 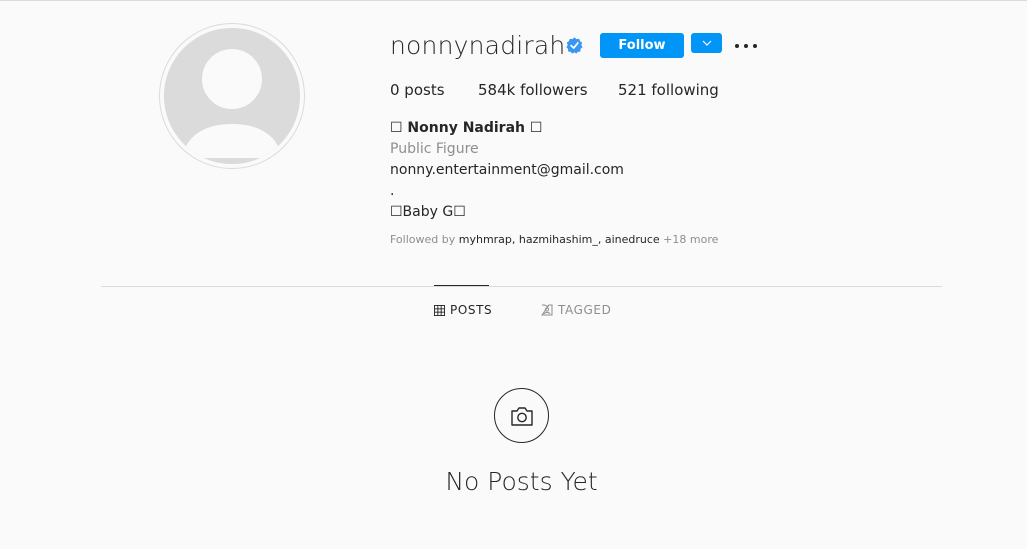 I want to click on follow-button: Follow, so click(x=642, y=45).